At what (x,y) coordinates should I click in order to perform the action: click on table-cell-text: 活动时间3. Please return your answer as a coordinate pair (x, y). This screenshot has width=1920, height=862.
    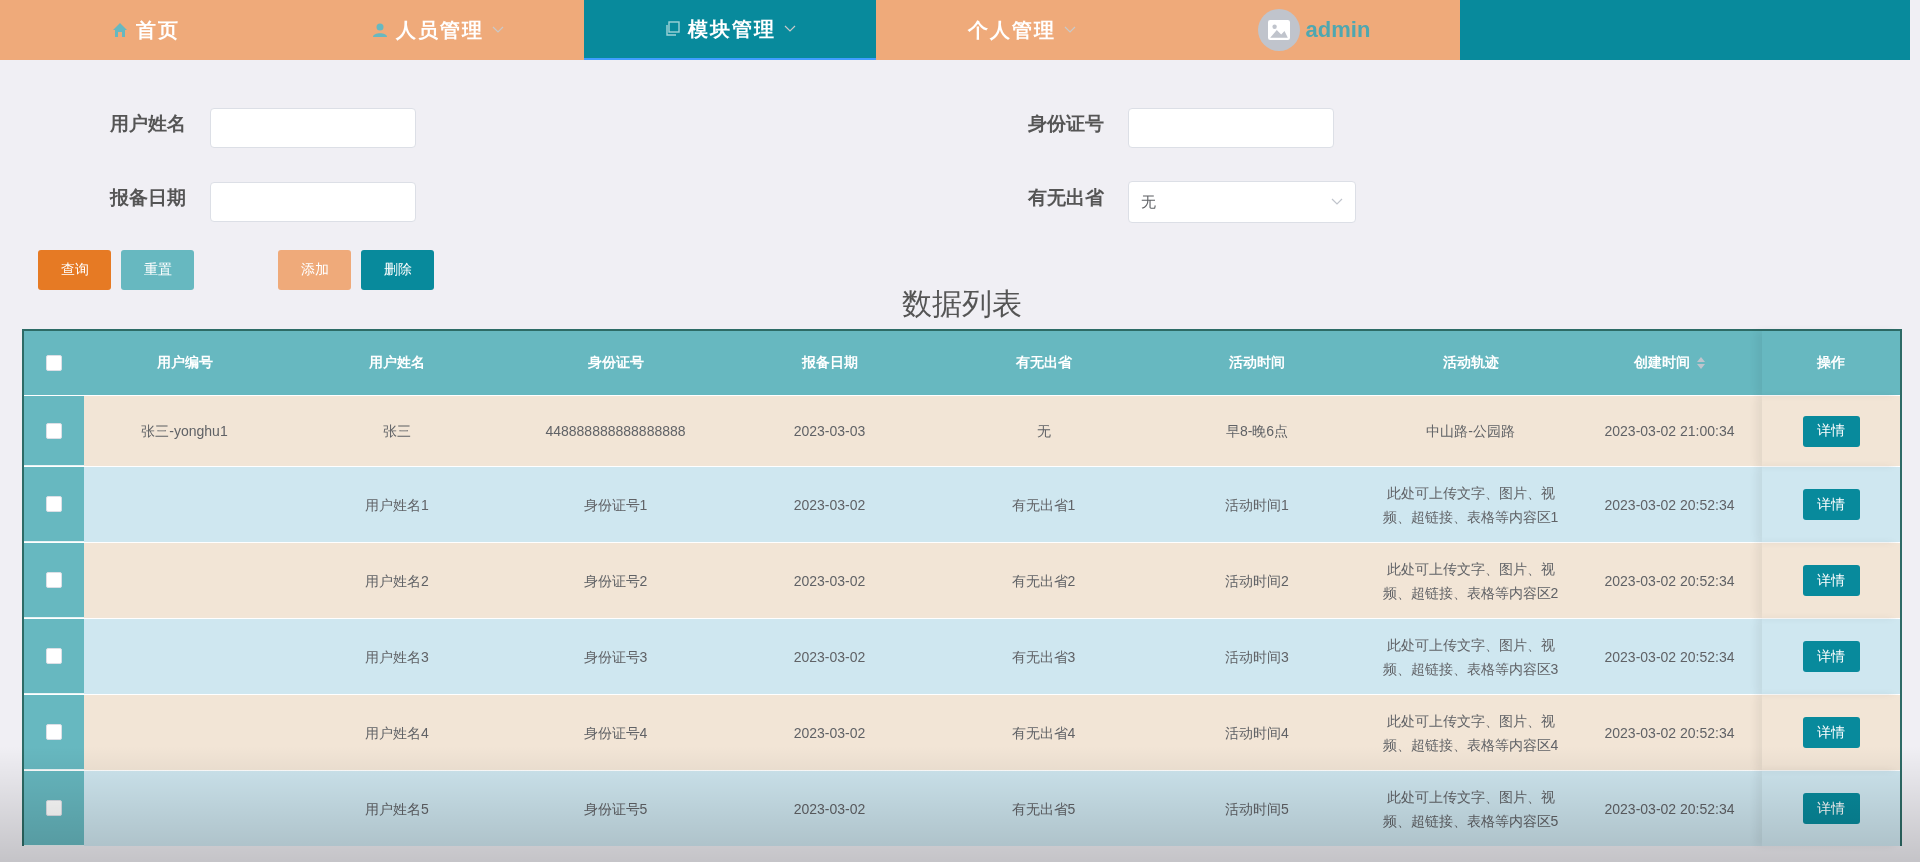
    Looking at the image, I should click on (1257, 657).